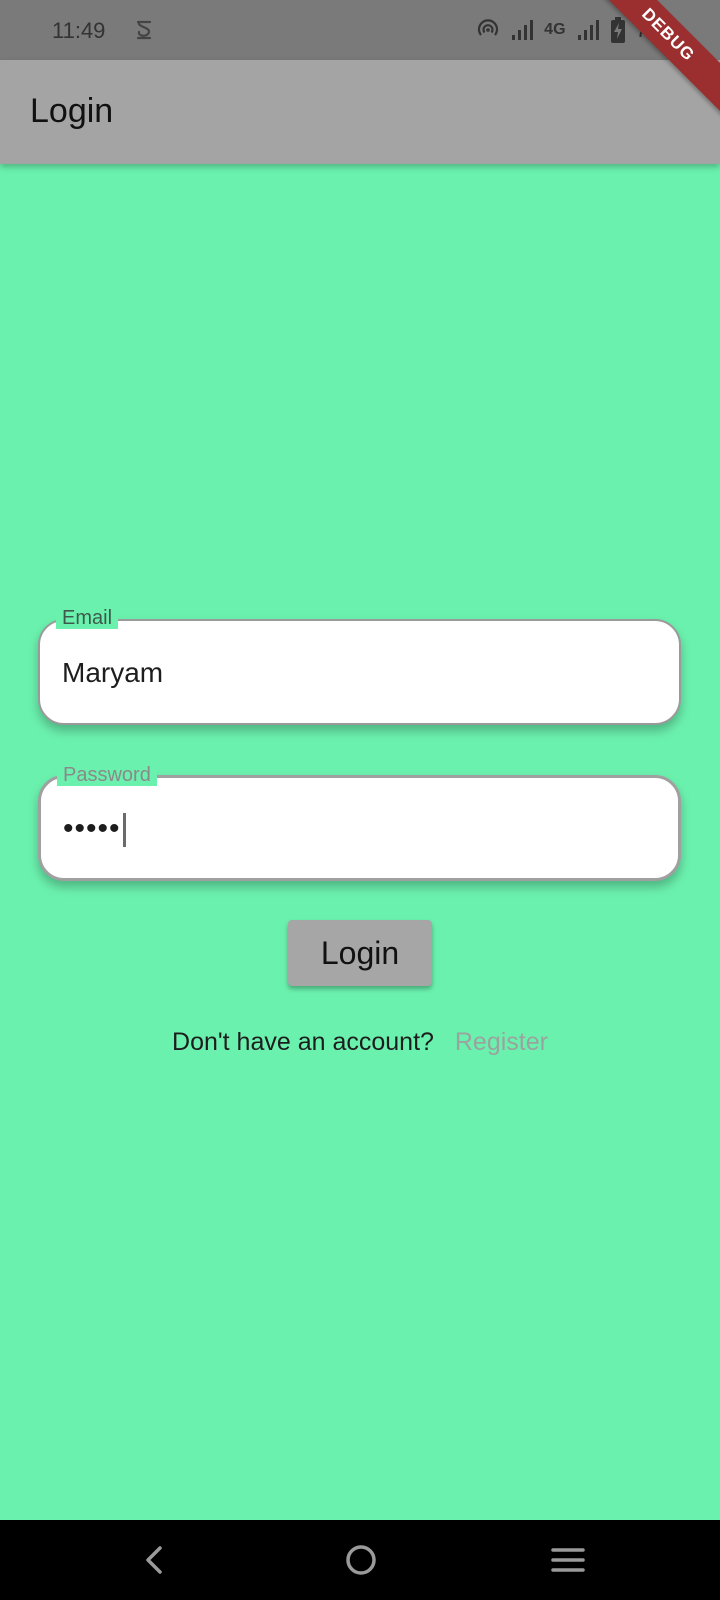 The image size is (720, 1600). I want to click on signal-icon, so click(523, 30).